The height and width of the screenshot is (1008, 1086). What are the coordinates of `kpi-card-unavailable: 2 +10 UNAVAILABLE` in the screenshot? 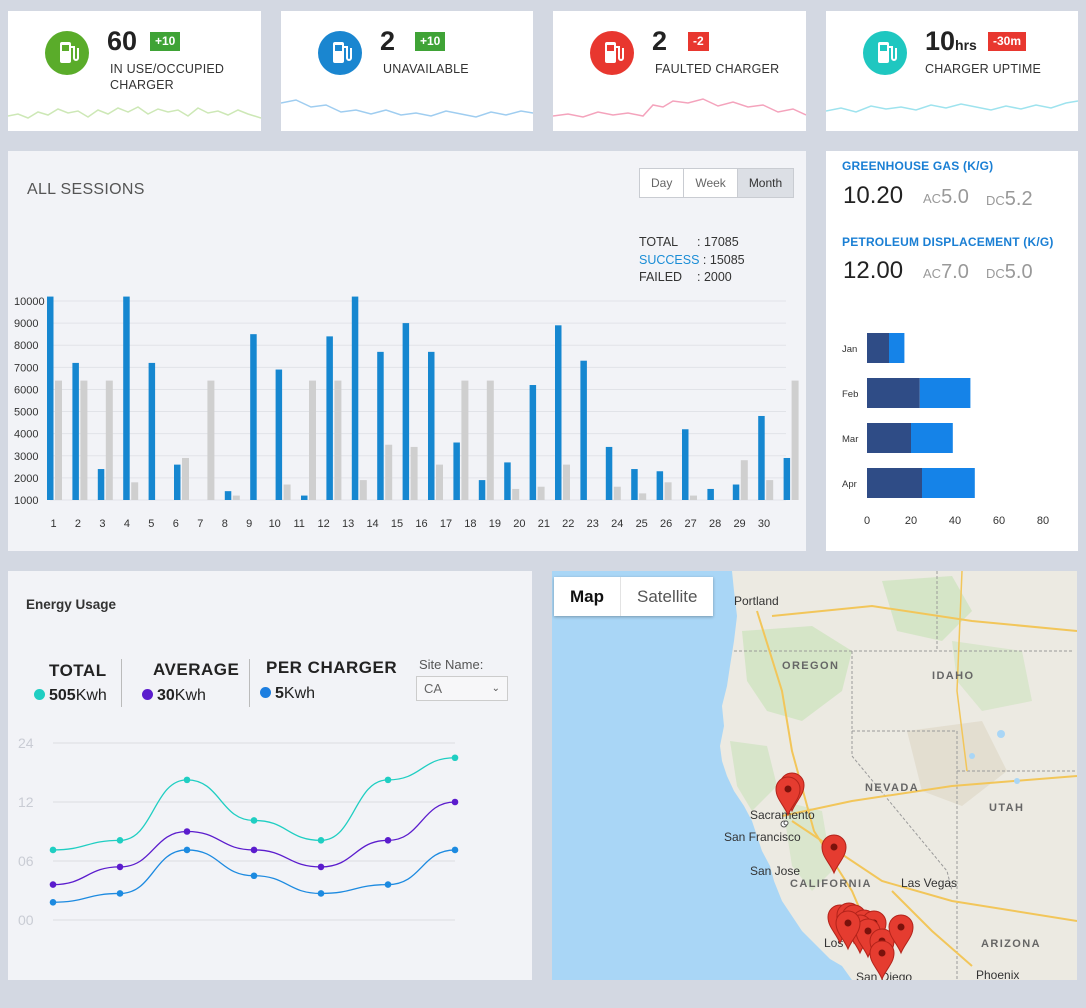 It's located at (407, 71).